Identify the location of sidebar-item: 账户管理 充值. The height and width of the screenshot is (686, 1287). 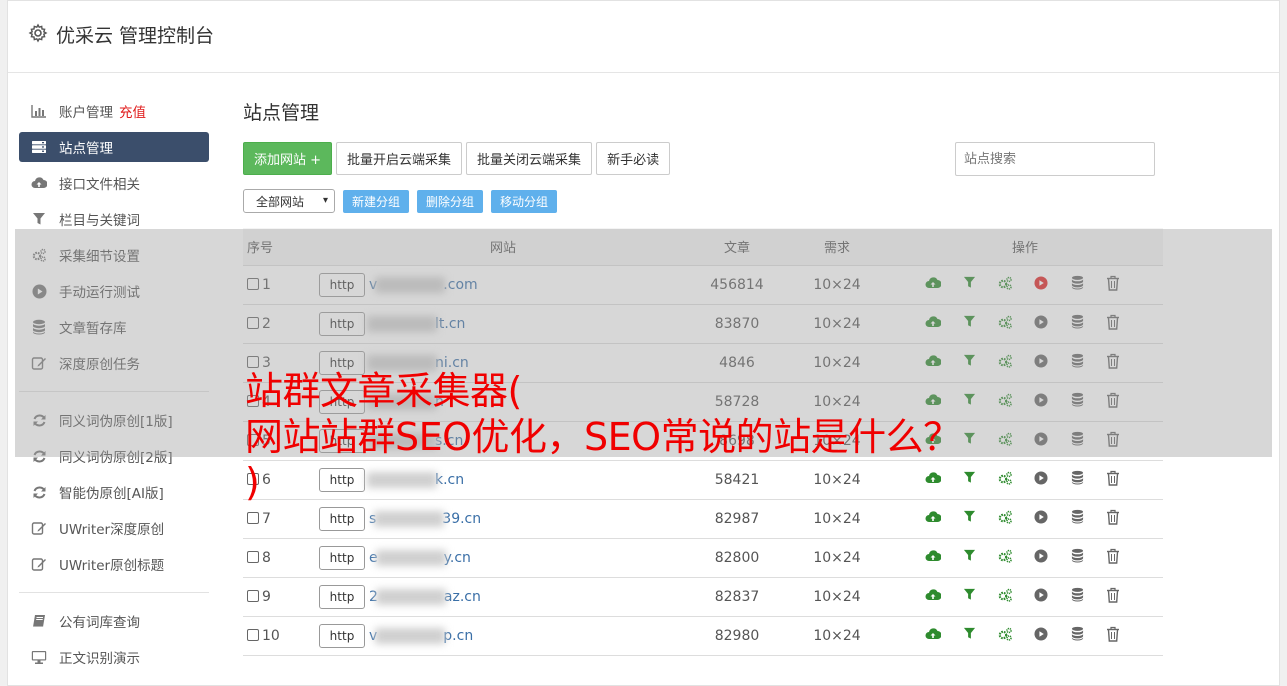
(114, 111).